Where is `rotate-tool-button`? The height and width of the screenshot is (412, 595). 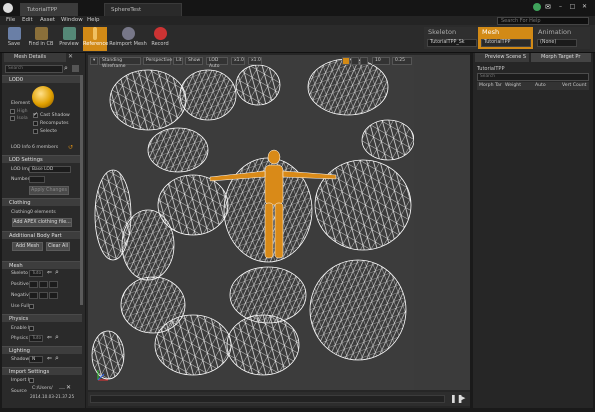 rotate-tool-button is located at coordinates (355, 61).